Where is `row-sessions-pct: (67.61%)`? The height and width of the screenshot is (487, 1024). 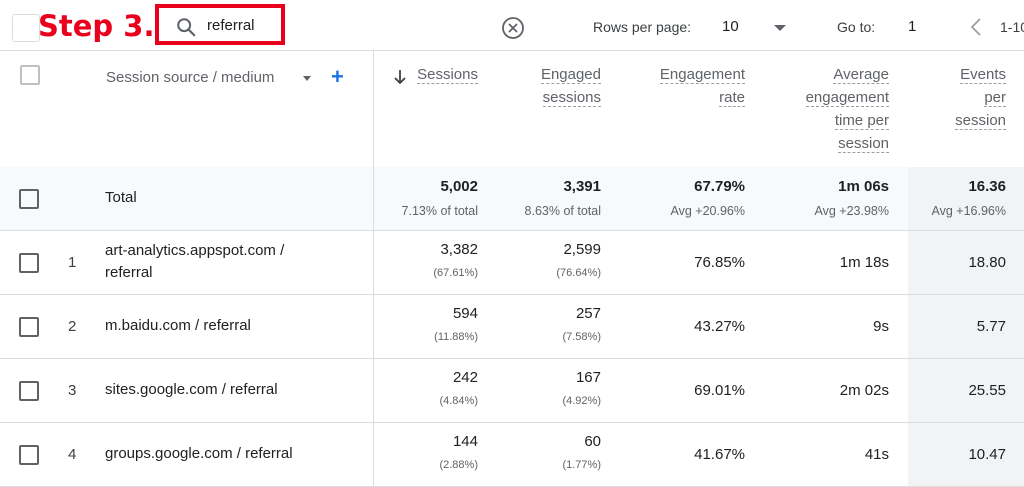
row-sessions-pct: (67.61%) is located at coordinates (455, 273).